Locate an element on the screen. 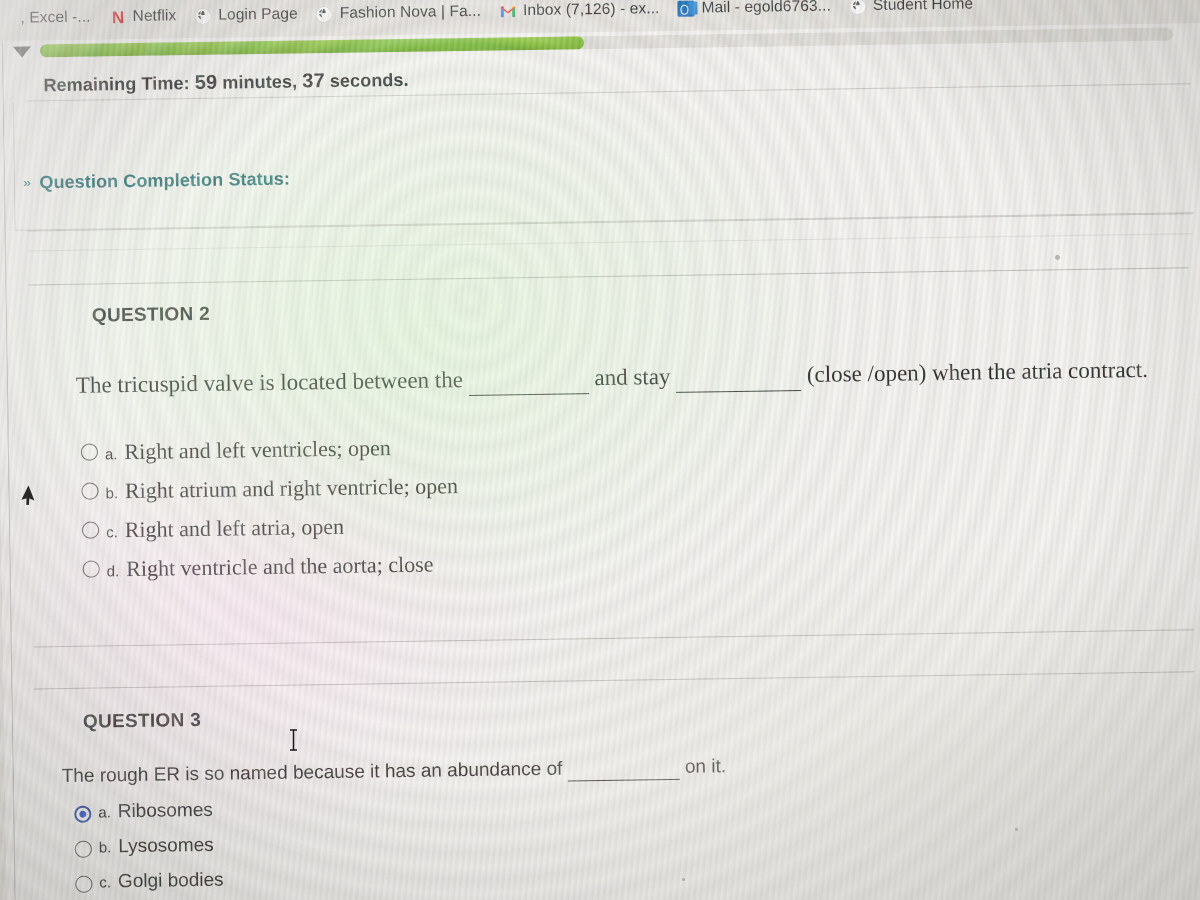 The width and height of the screenshot is (1200, 900). text-ibeam-cursor is located at coordinates (293, 740).